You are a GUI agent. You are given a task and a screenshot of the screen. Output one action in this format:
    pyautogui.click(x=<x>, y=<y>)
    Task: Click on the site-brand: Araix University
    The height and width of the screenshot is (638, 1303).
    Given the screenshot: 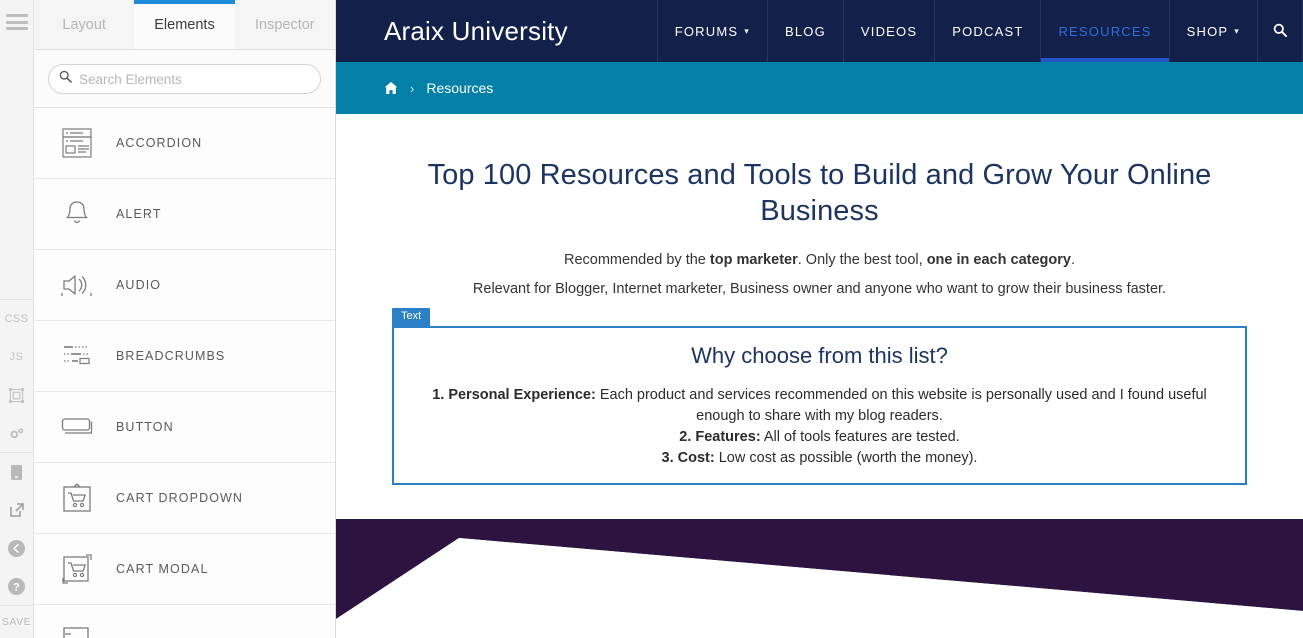 What is the action you would take?
    pyautogui.click(x=452, y=31)
    